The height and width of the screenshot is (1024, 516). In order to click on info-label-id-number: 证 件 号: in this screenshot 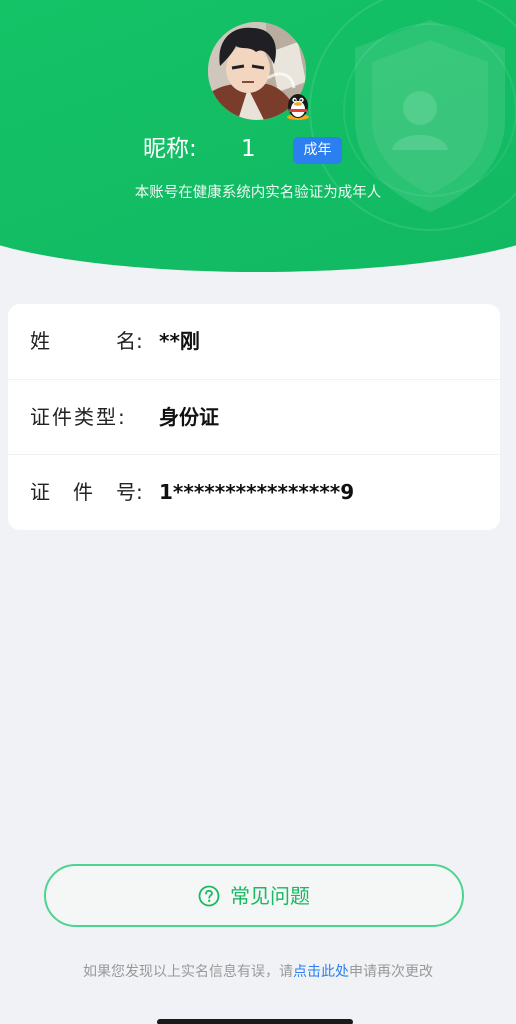, I will do `click(90, 492)`.